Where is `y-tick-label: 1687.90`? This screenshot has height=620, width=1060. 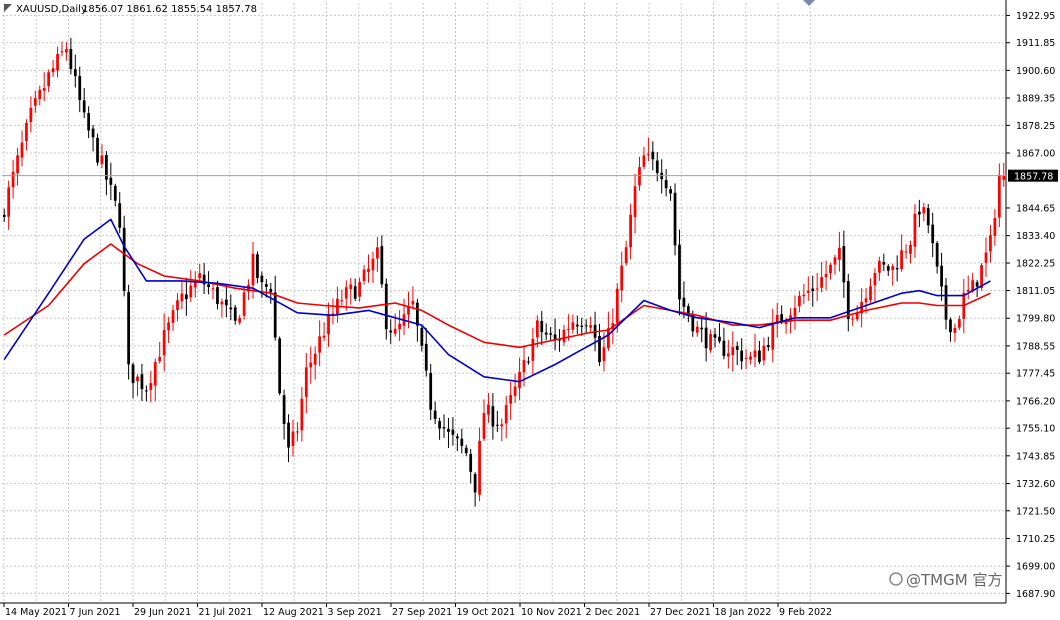 y-tick-label: 1687.90 is located at coordinates (1035, 594).